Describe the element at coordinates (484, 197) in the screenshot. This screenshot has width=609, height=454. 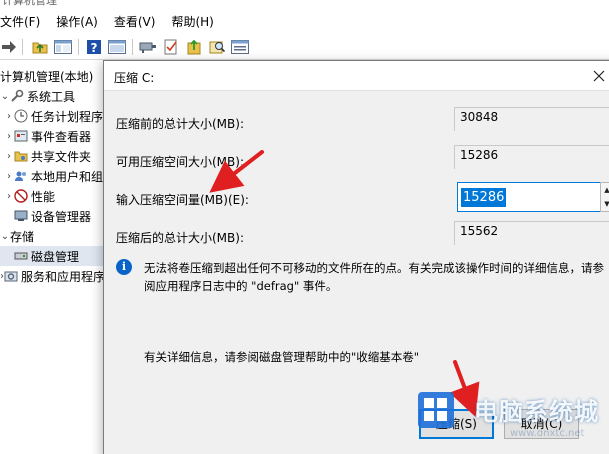
I see `shrink-amount-value: 15286` at that location.